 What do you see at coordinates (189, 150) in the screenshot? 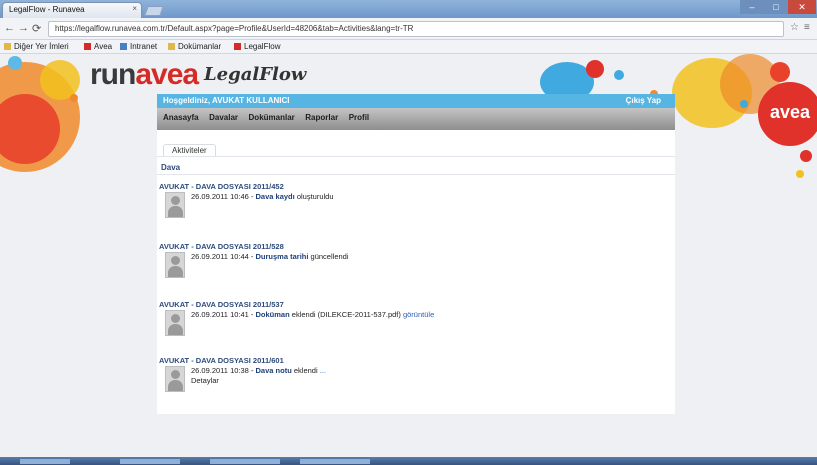
I see `tab-activities: Aktiviteler` at bounding box center [189, 150].